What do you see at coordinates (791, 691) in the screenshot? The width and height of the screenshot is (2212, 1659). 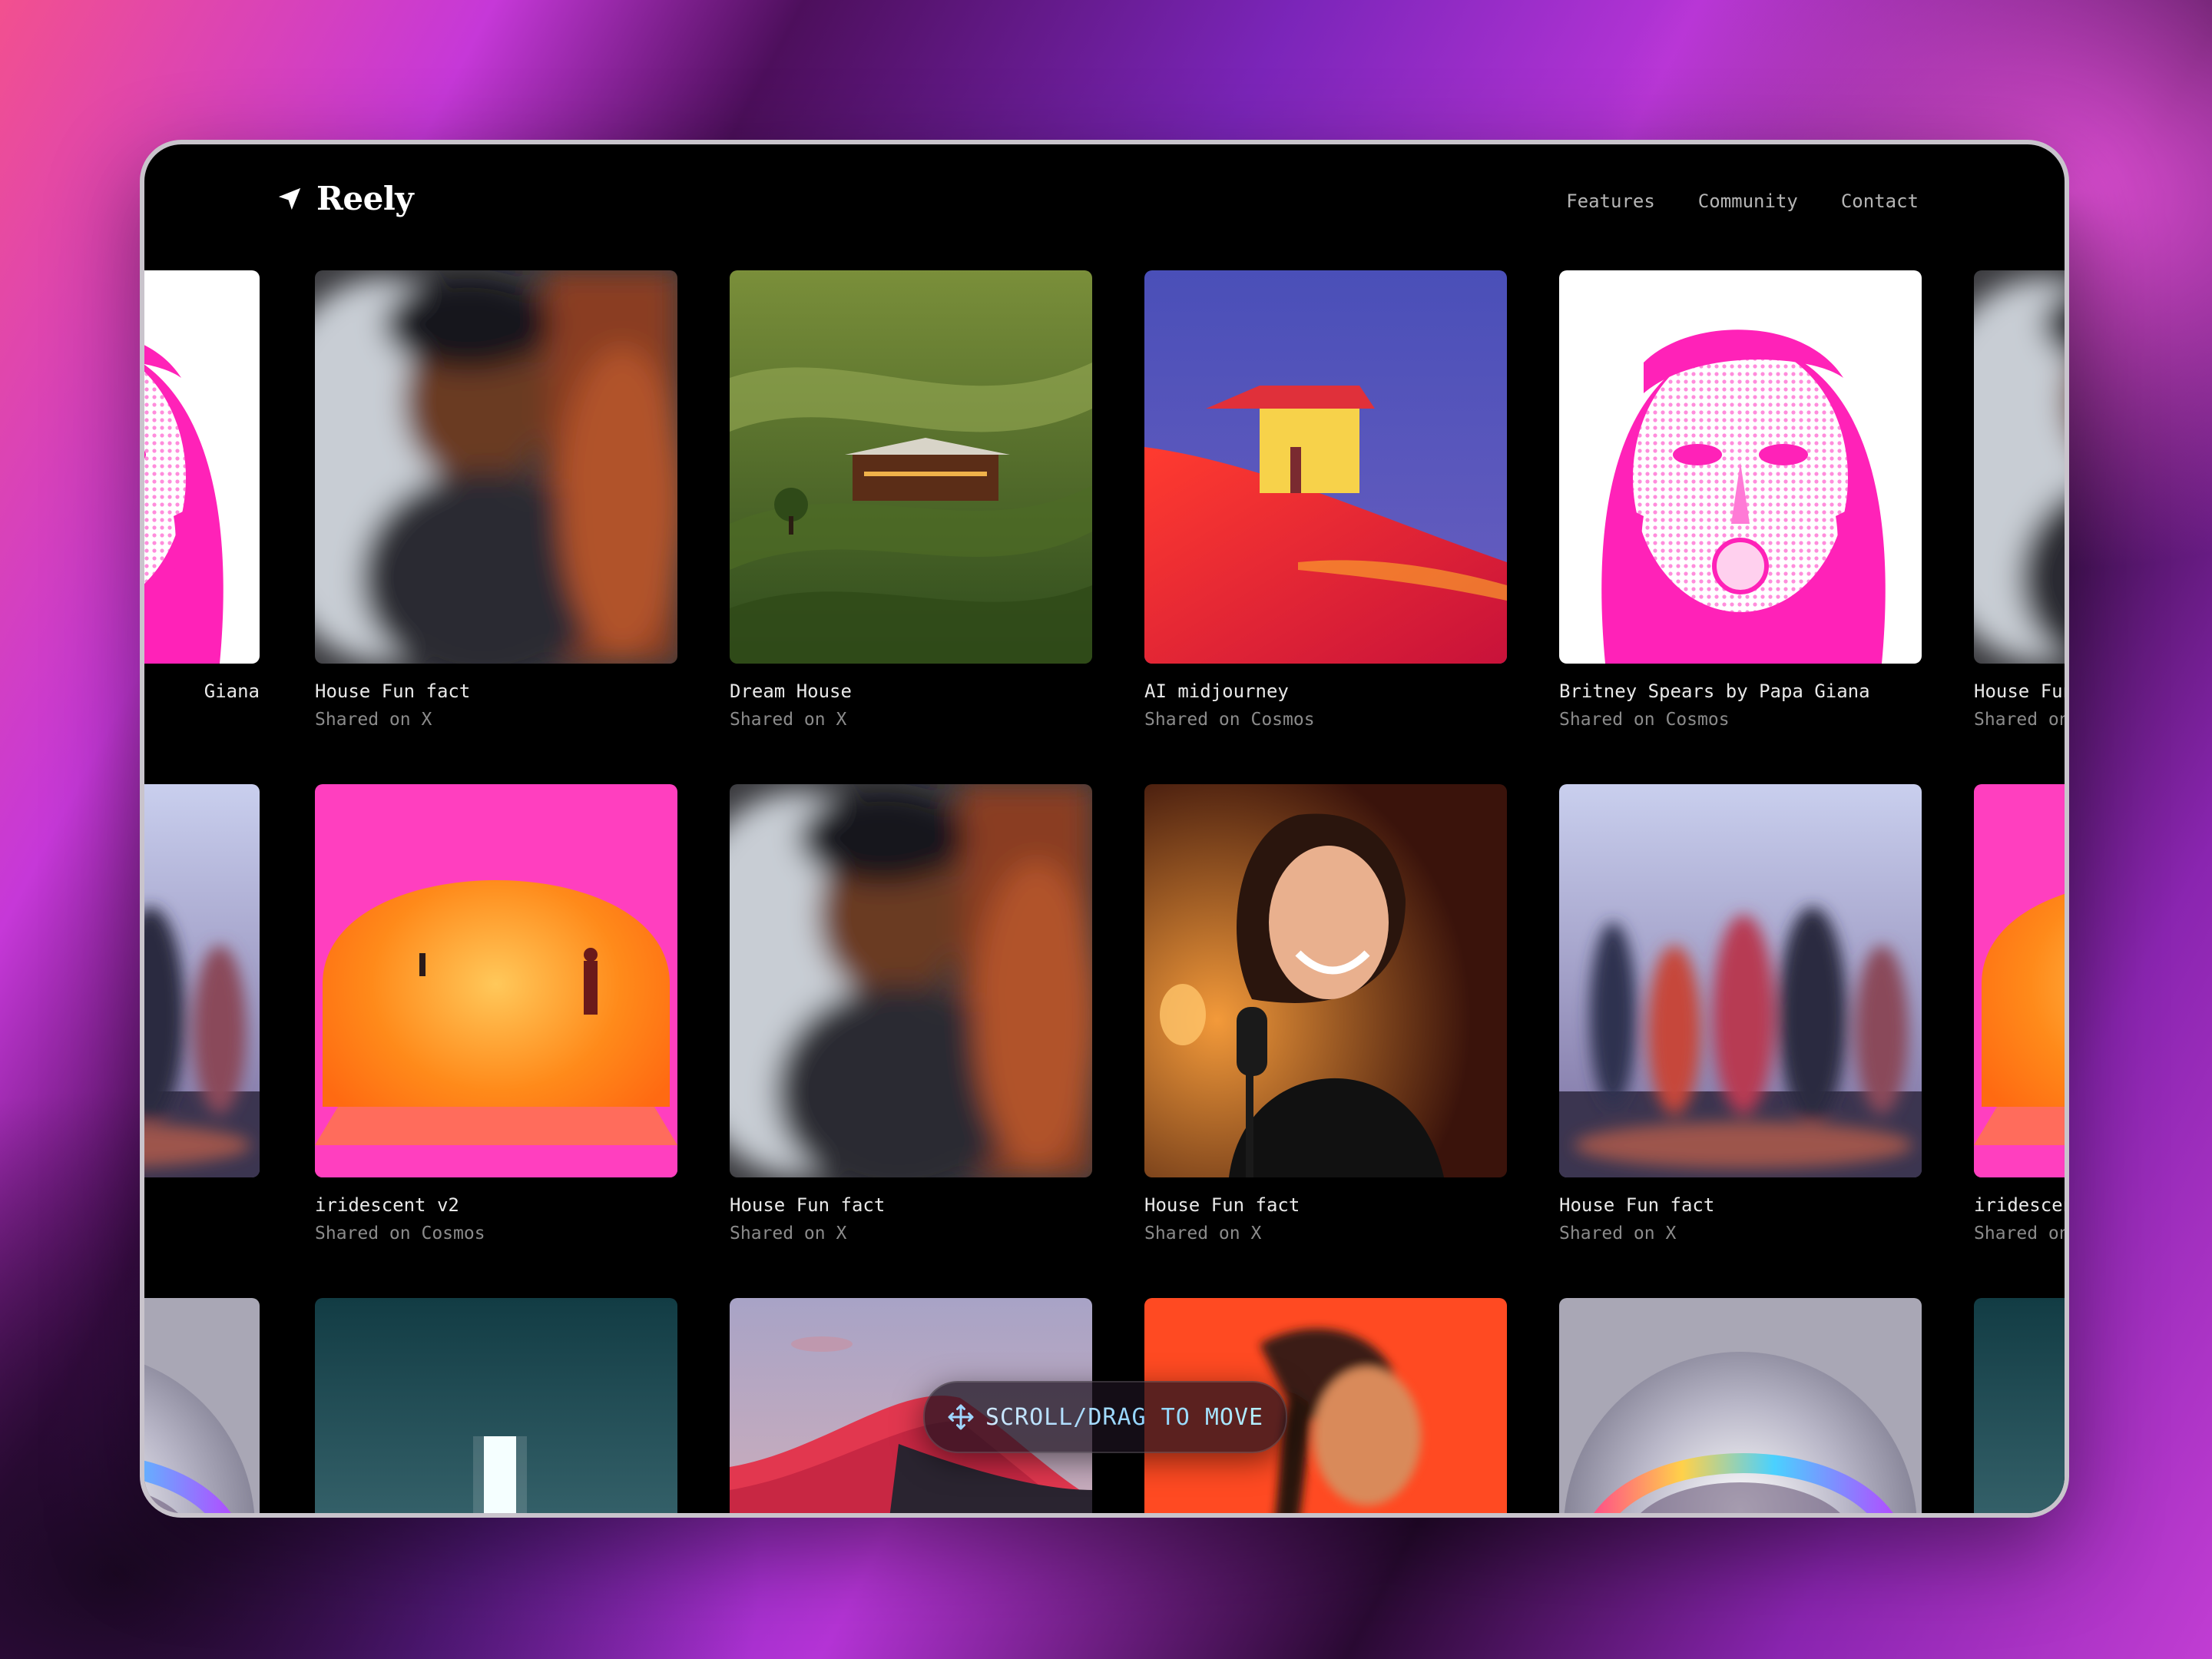 I see `card-title: Dream House` at bounding box center [791, 691].